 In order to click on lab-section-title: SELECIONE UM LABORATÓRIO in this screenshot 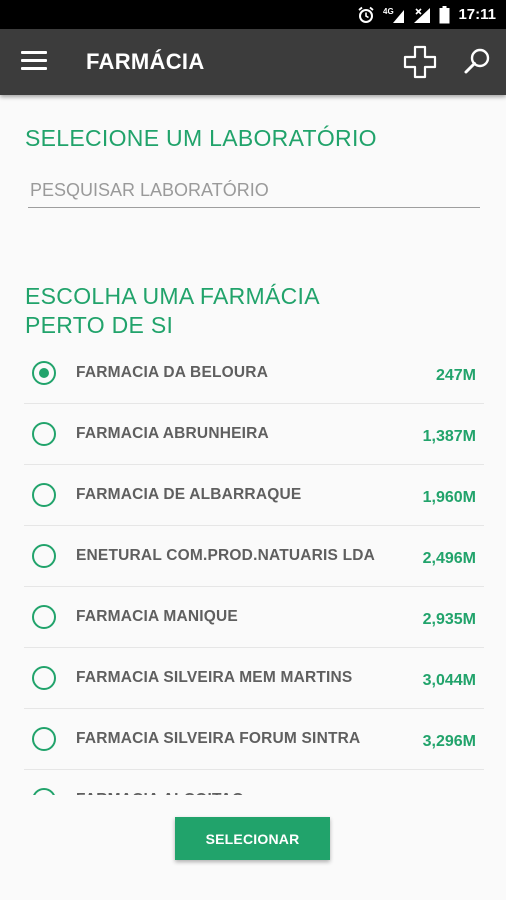, I will do `click(201, 138)`.